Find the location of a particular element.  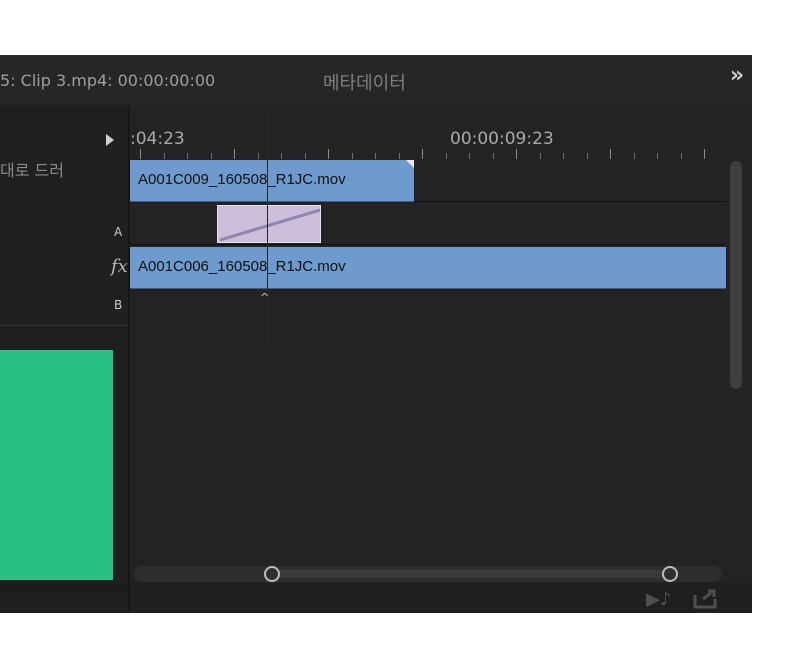

track-a-label: A is located at coordinates (118, 232).